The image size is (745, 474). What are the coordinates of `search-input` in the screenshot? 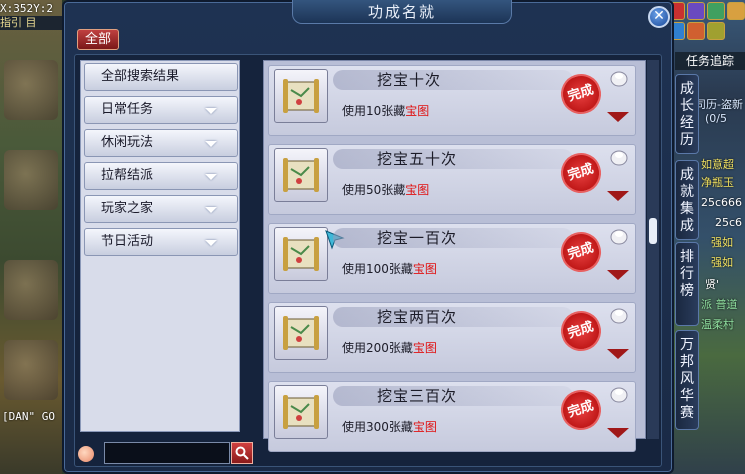 It's located at (167, 453).